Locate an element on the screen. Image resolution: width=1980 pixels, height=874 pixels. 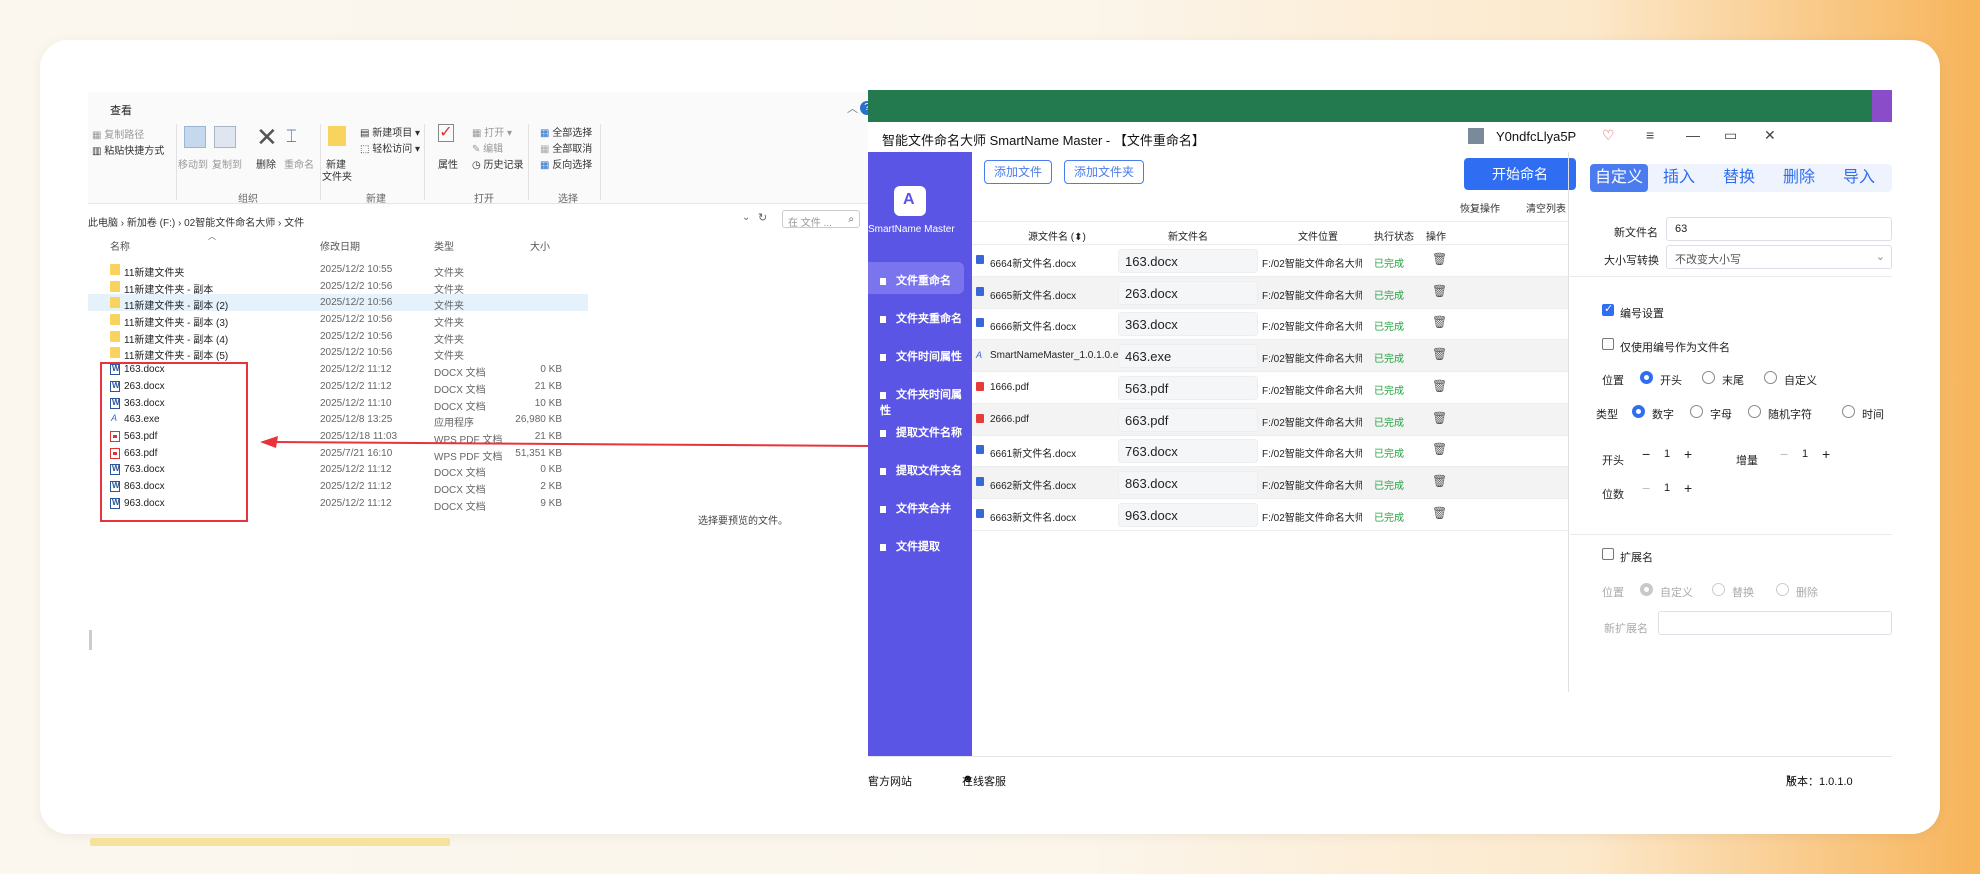
avatar is located at coordinates (1476, 136).